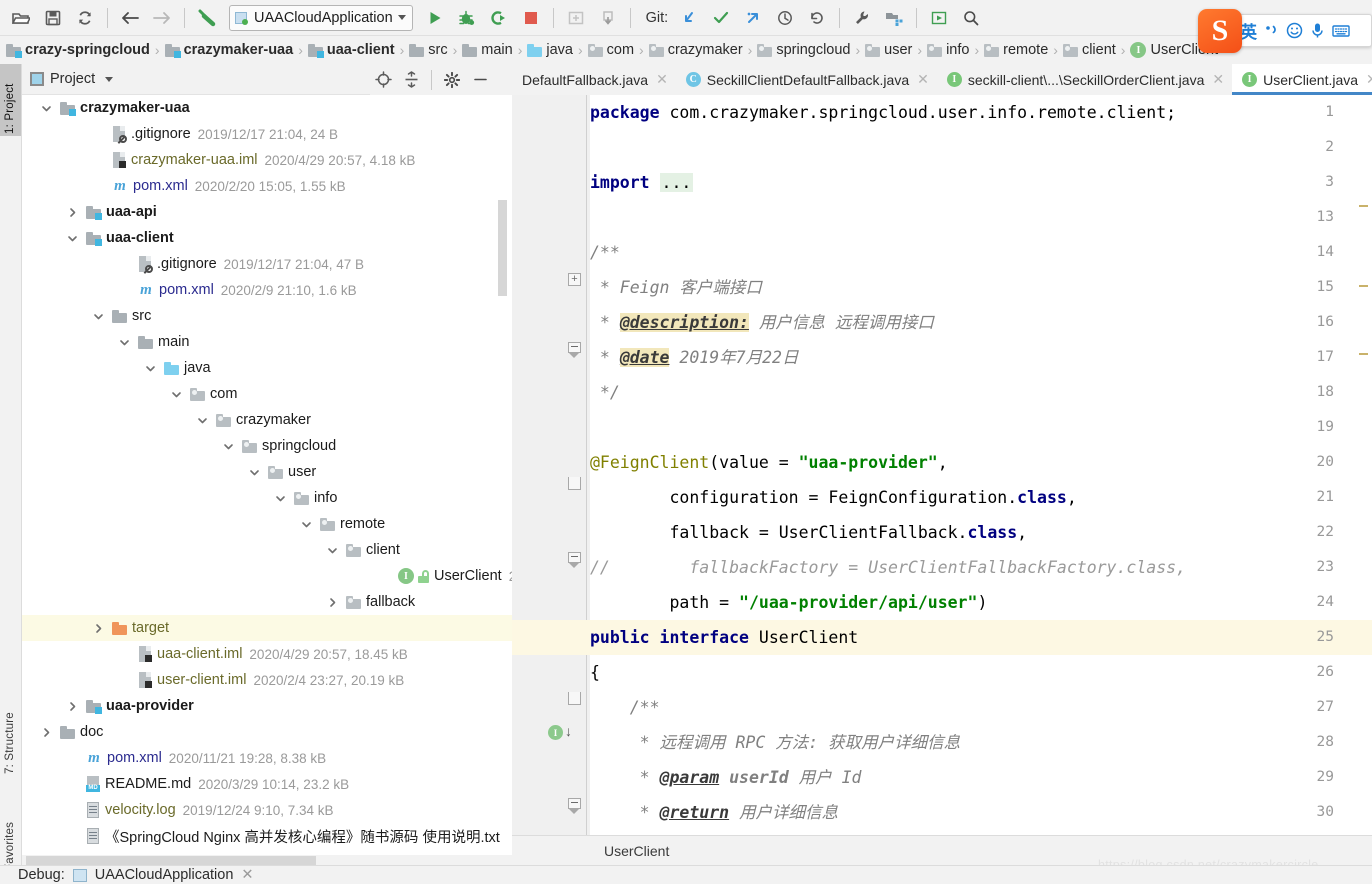 Image resolution: width=1372 pixels, height=884 pixels. I want to click on tree-row: info, so click(267, 498).